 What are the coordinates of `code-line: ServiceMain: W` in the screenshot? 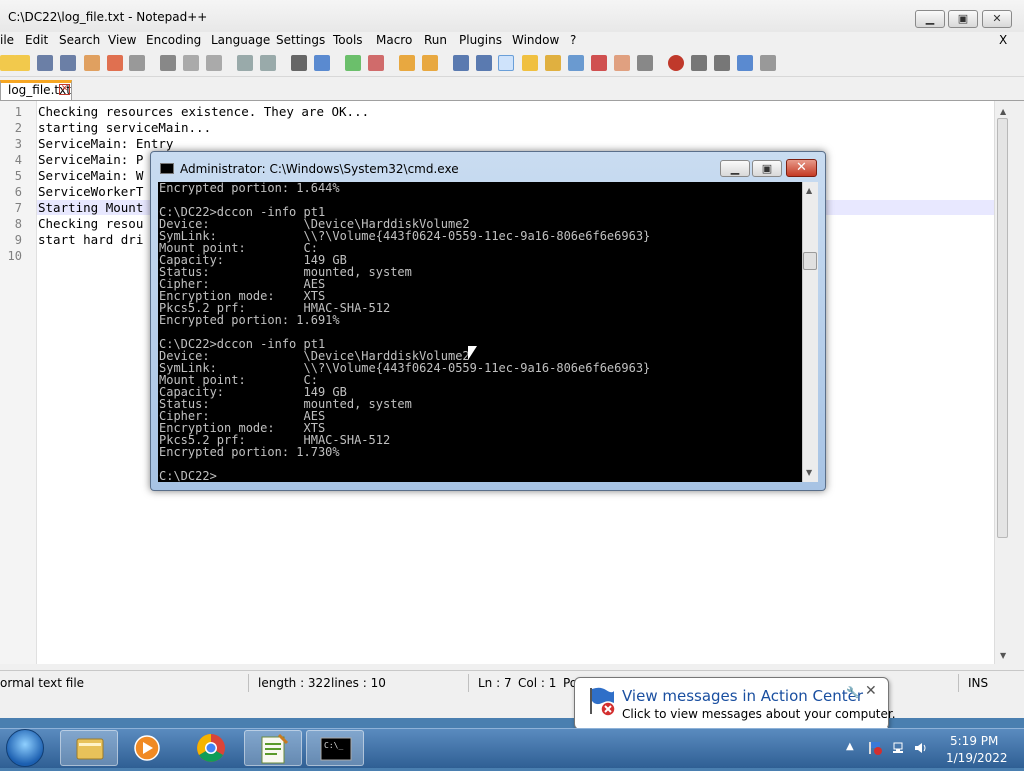 It's located at (90, 175).